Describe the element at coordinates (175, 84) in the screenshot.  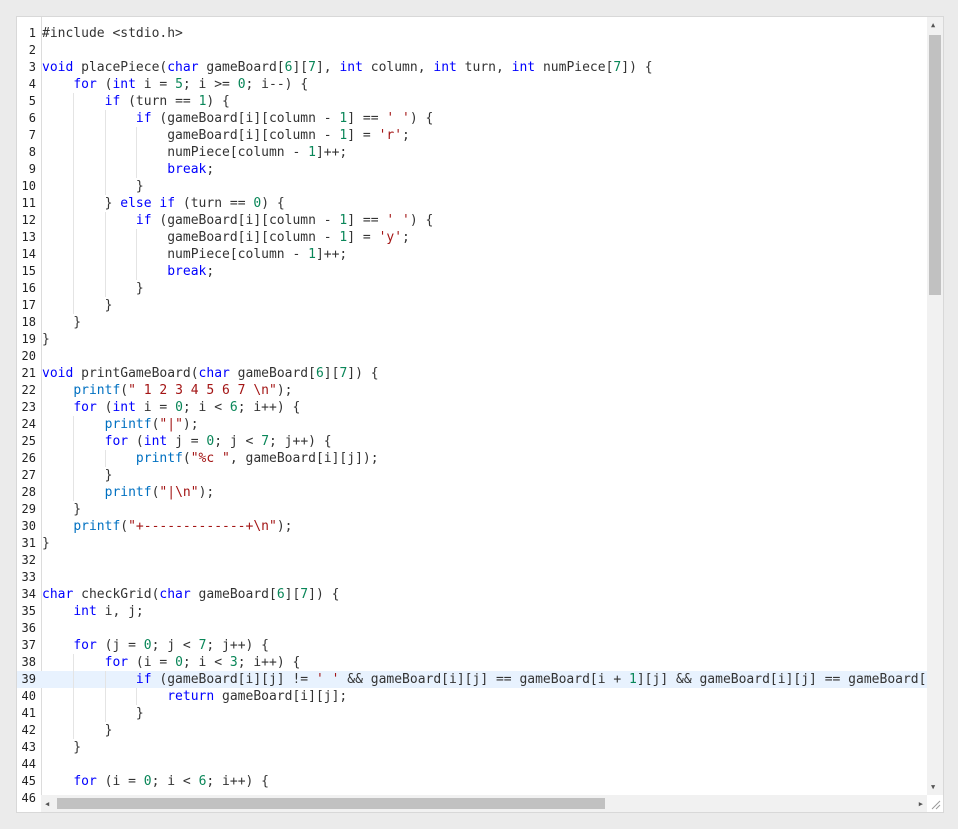
I see `code-text: for (int i = 5; i >= 0; i--) {` at that location.